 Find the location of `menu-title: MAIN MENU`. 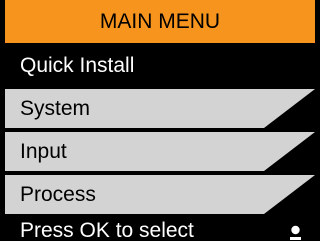

menu-title: MAIN MENU is located at coordinates (160, 21).